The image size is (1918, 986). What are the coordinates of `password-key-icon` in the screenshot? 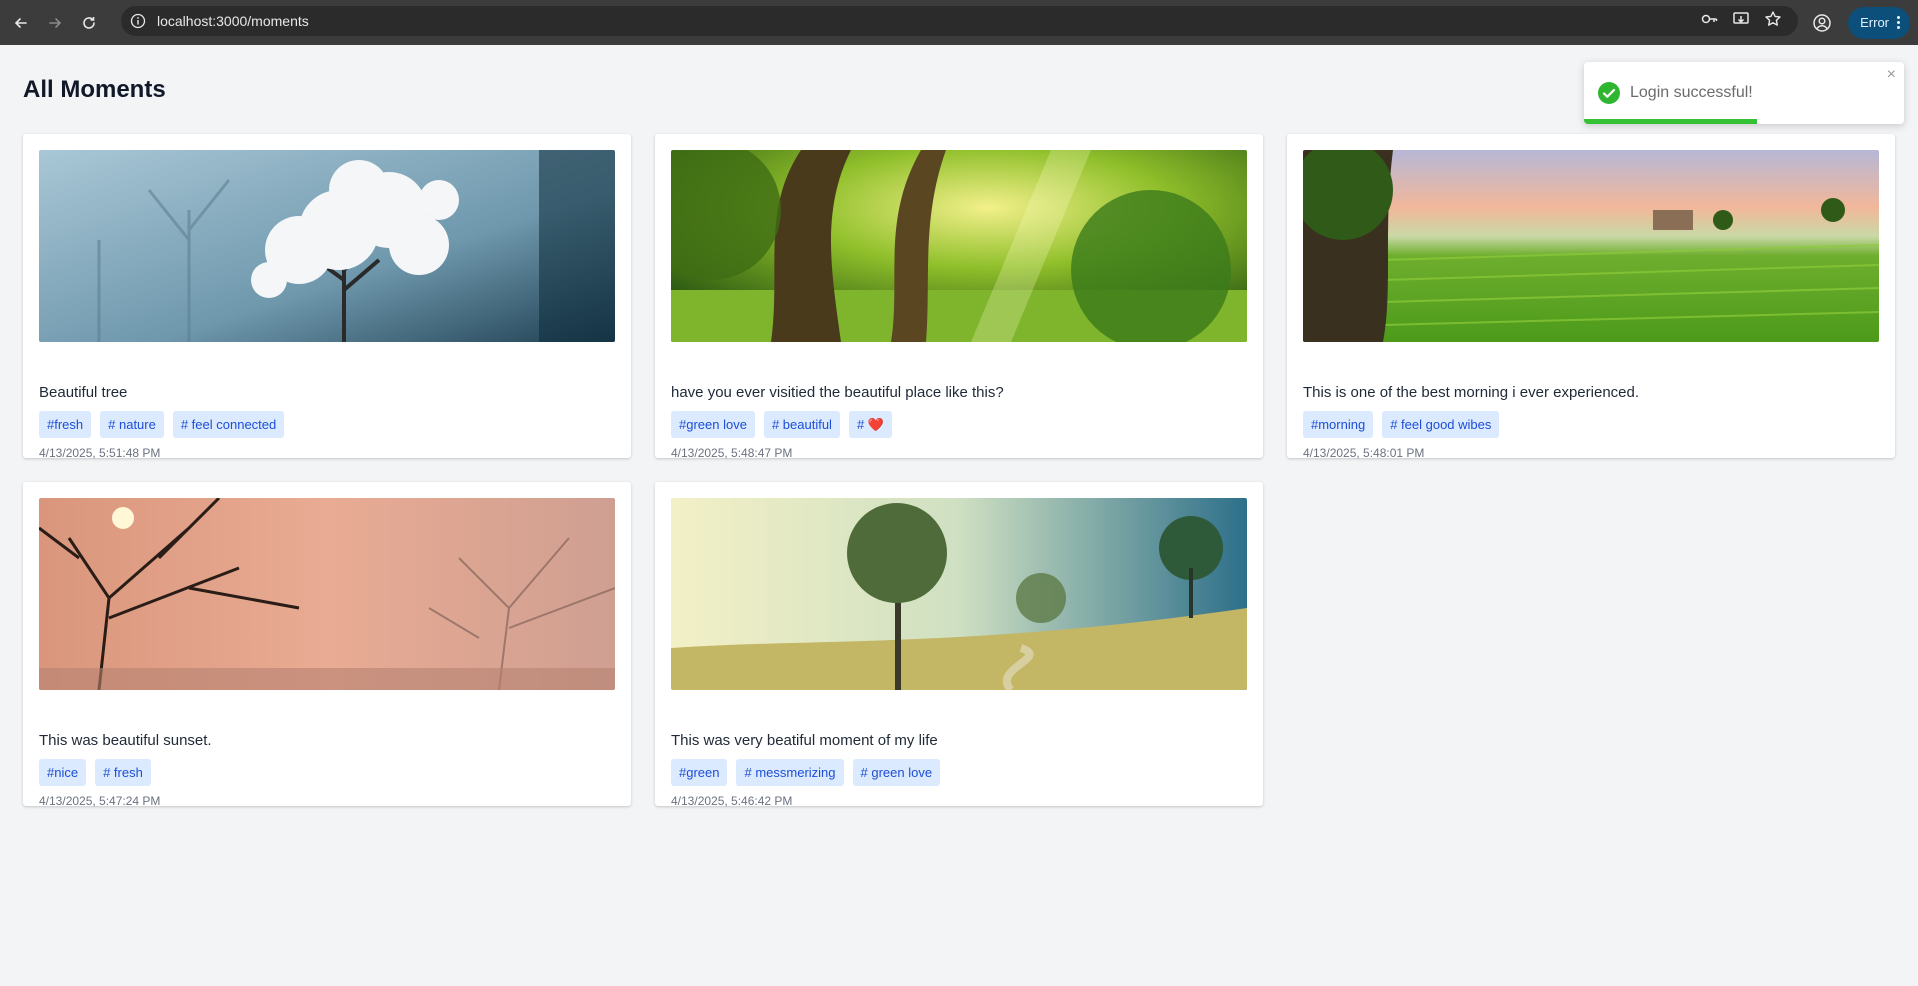 It's located at (1709, 21).